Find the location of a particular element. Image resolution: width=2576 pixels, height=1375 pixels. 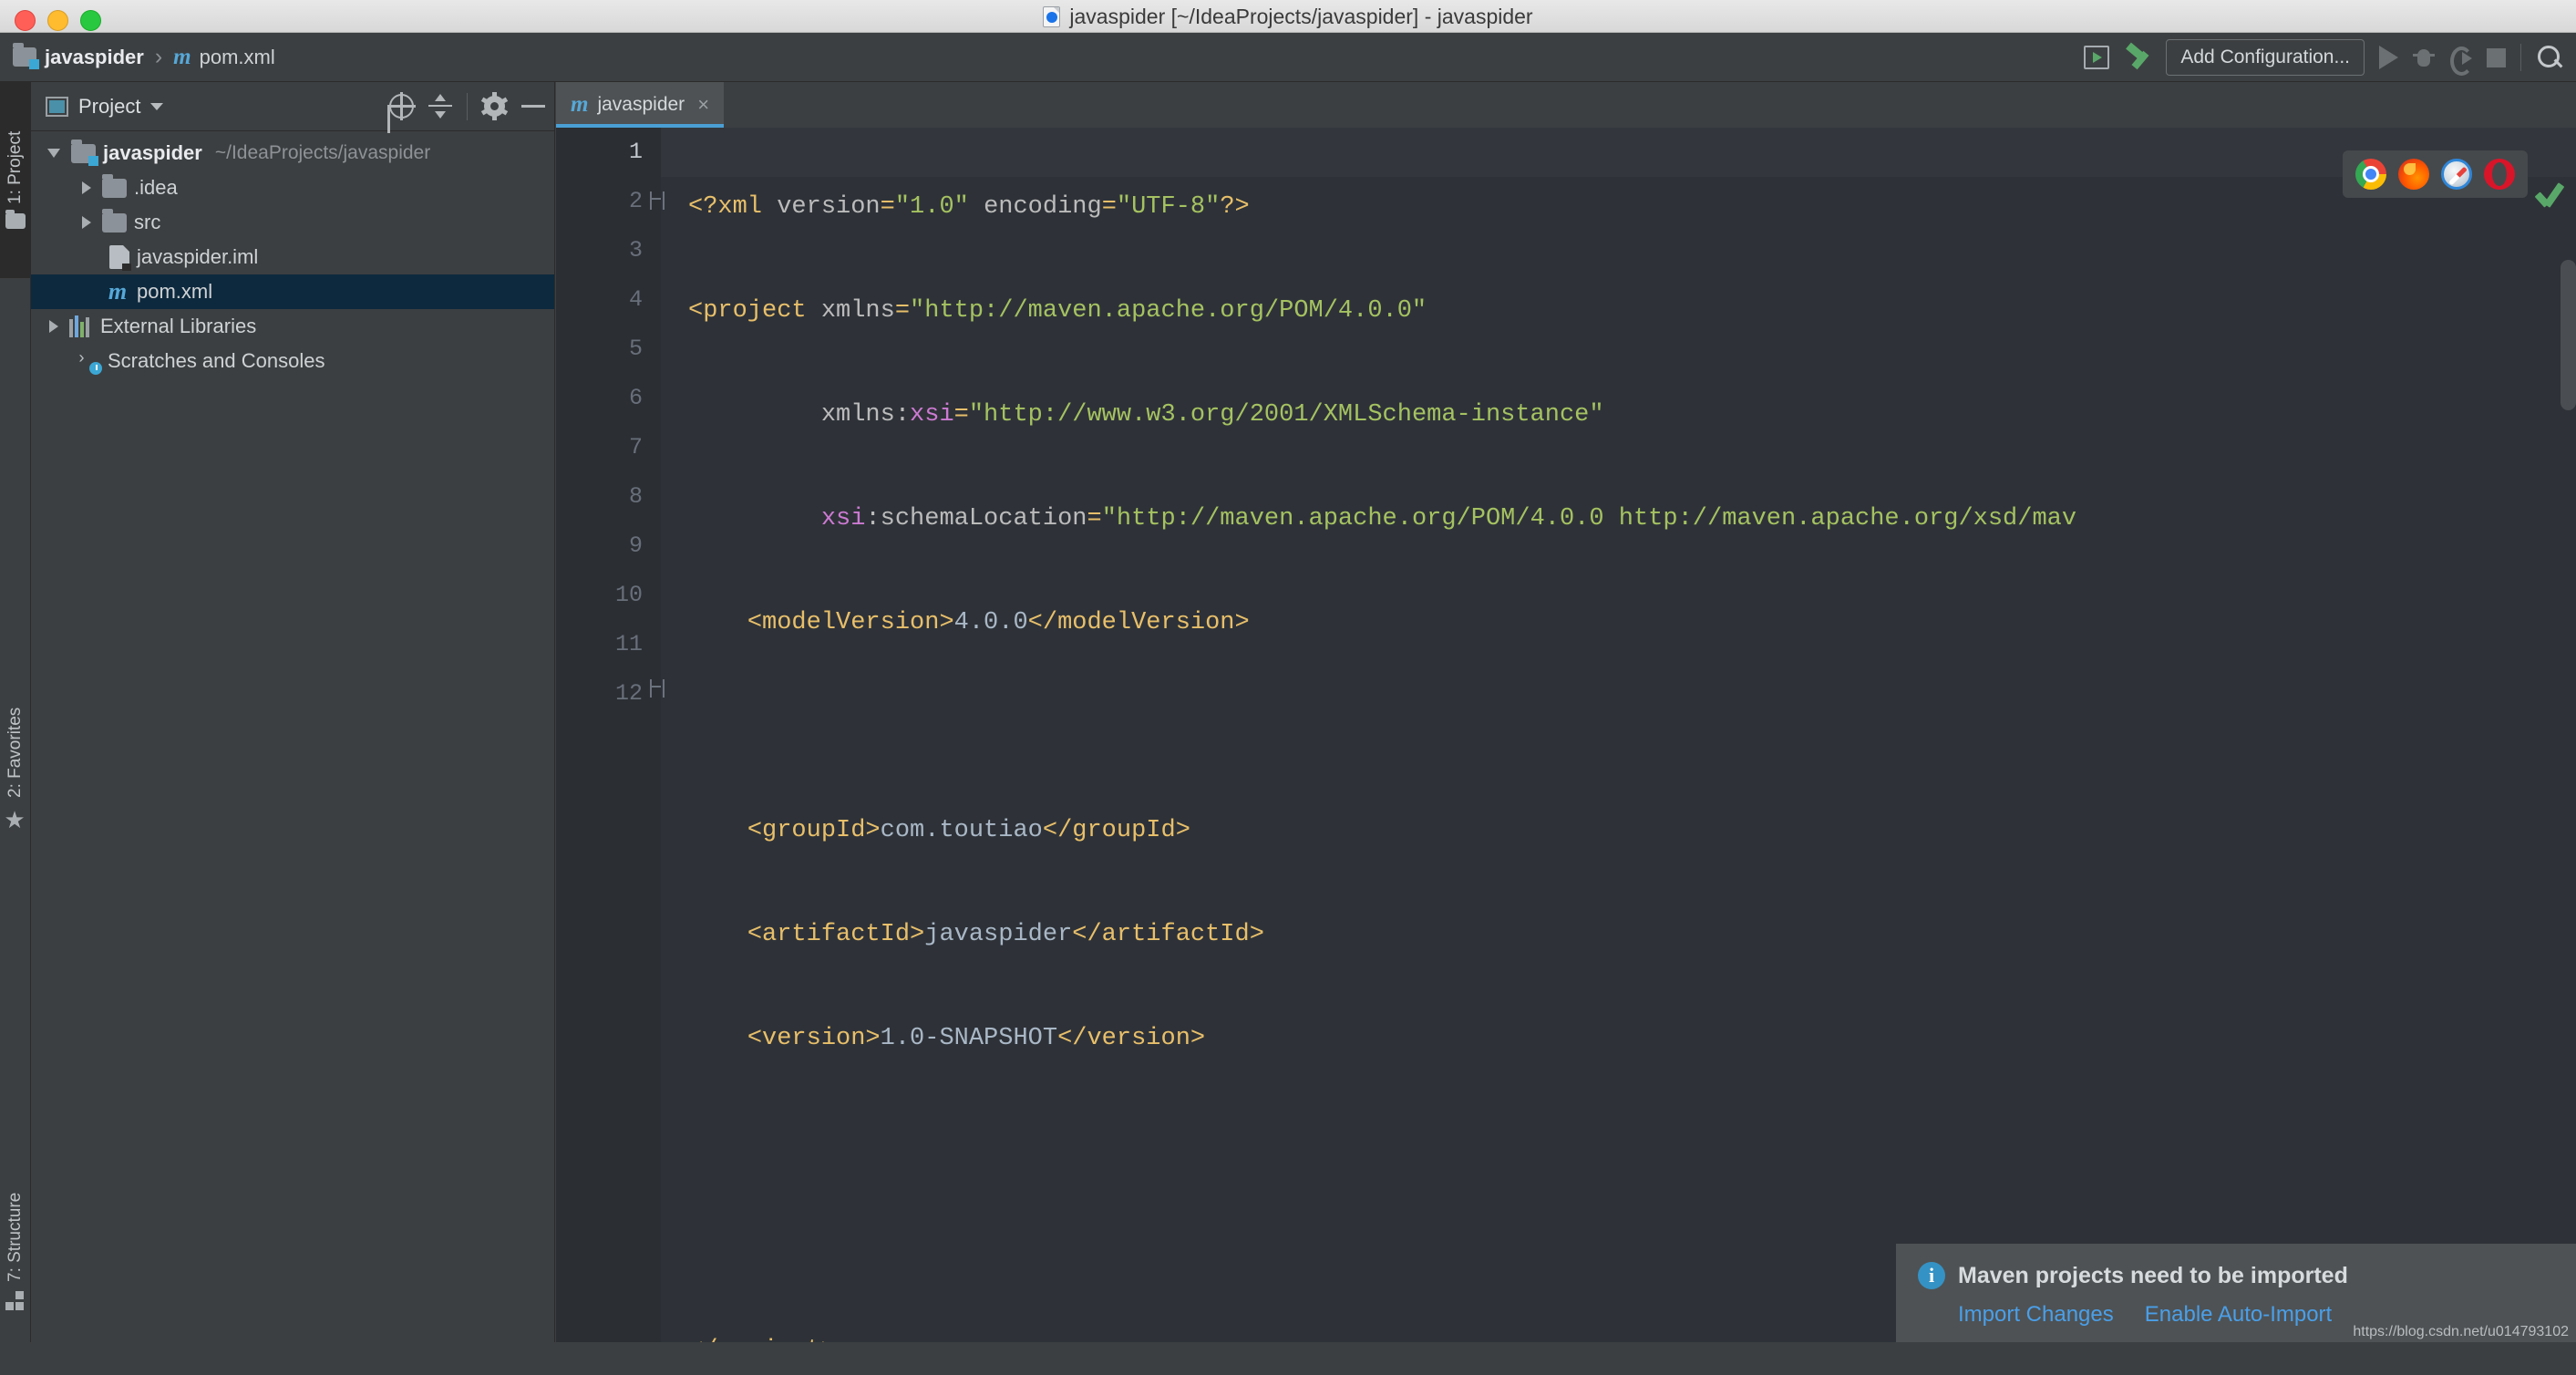

run-in-box-icon is located at coordinates (2097, 57).